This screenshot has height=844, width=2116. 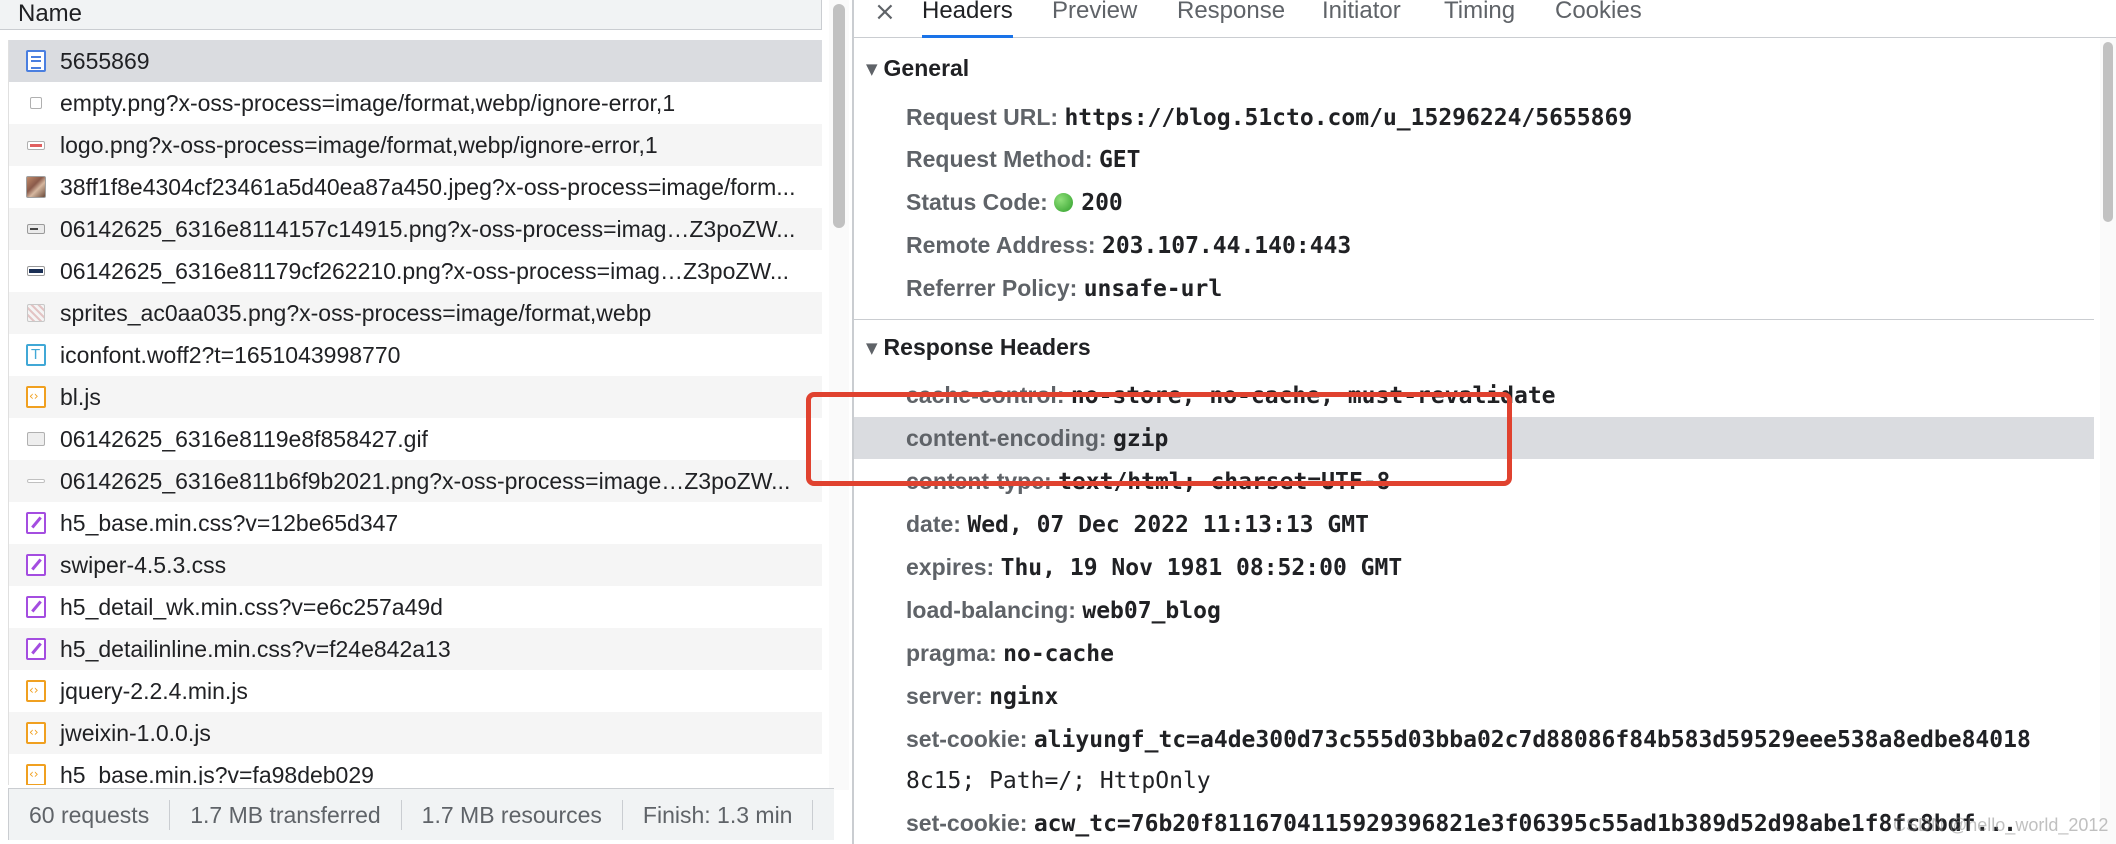 What do you see at coordinates (1058, 781) in the screenshot?
I see `header-value-continuation: 8c15; Path=/; HttpOnly` at bounding box center [1058, 781].